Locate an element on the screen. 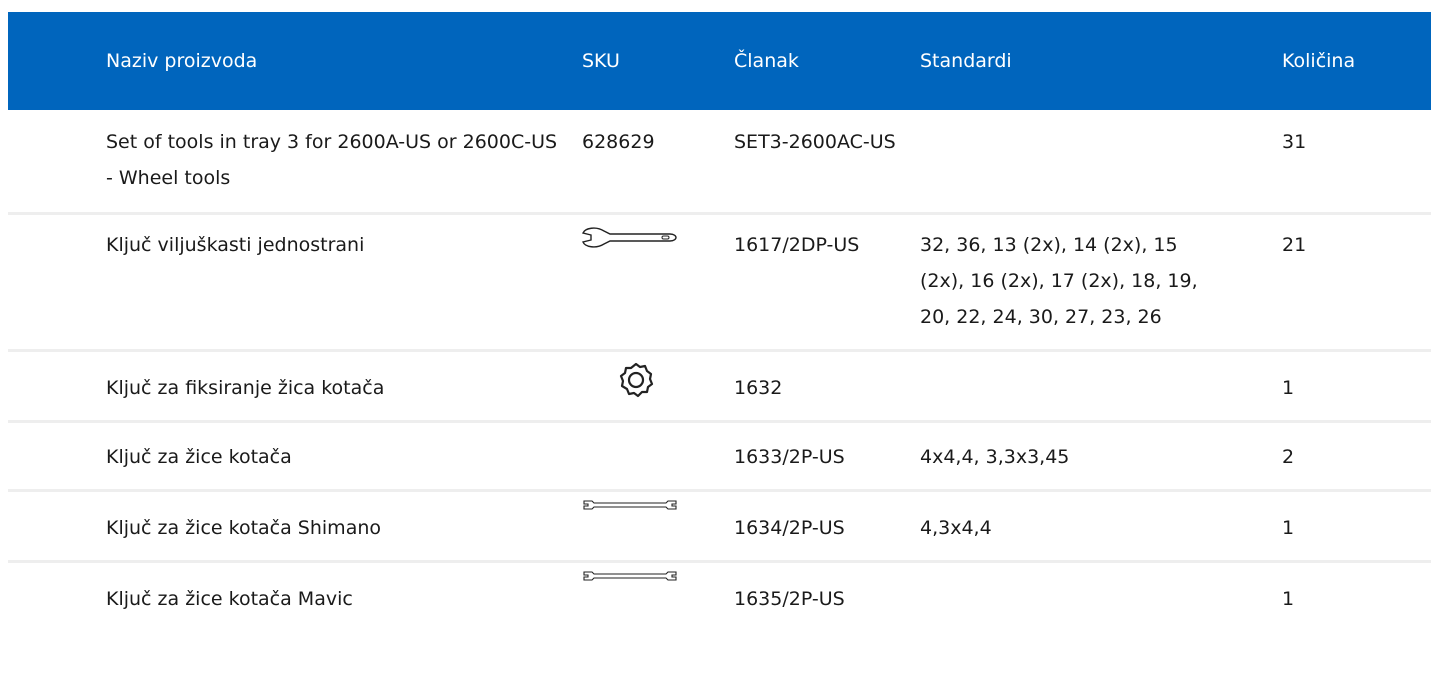 The height and width of the screenshot is (697, 1431). open-end-wrench-icon is located at coordinates (630, 238).